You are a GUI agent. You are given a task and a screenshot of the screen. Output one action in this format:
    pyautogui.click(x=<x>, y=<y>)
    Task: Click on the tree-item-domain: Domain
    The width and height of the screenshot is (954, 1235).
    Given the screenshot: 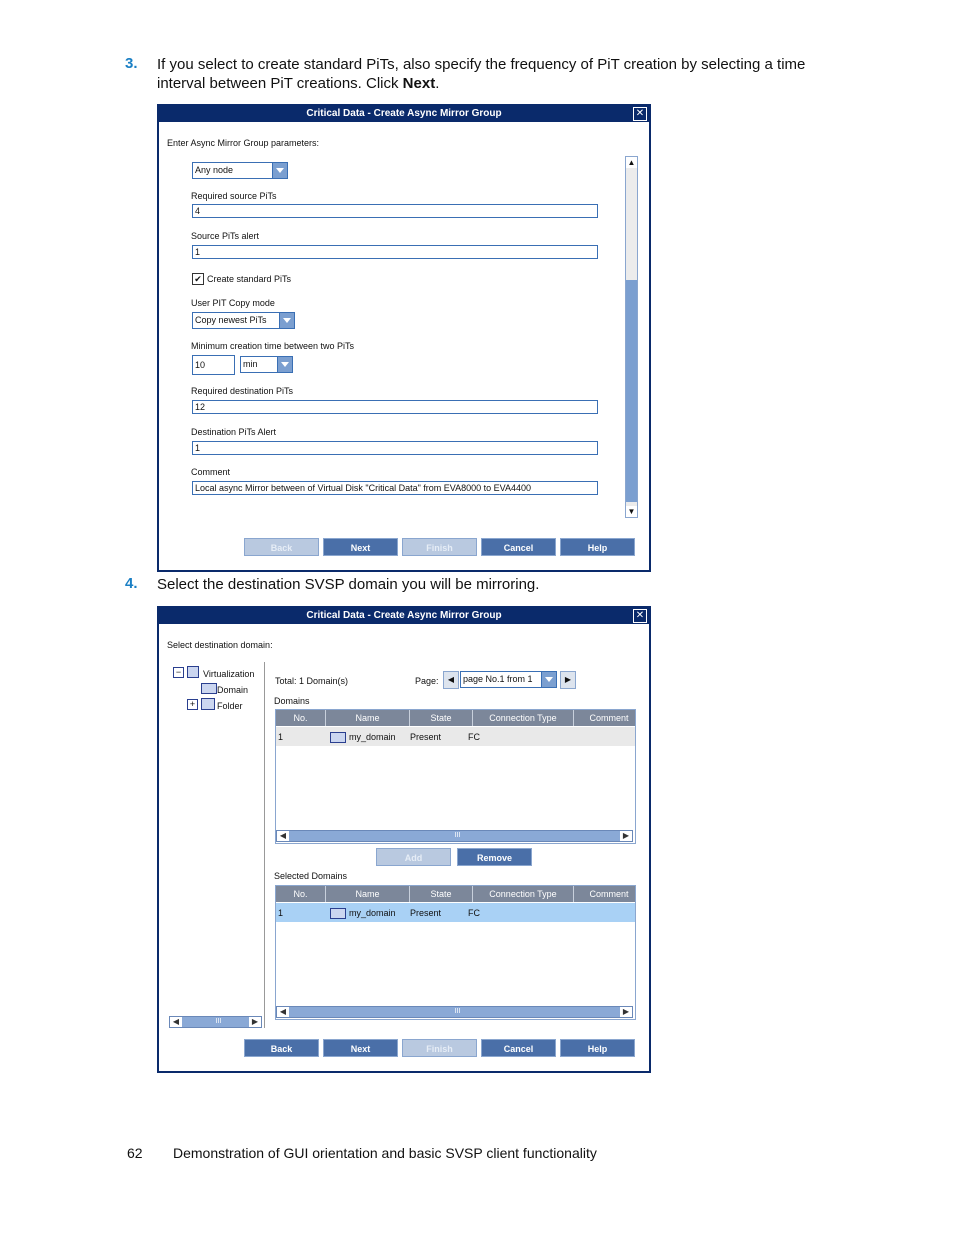 What is the action you would take?
    pyautogui.click(x=232, y=690)
    